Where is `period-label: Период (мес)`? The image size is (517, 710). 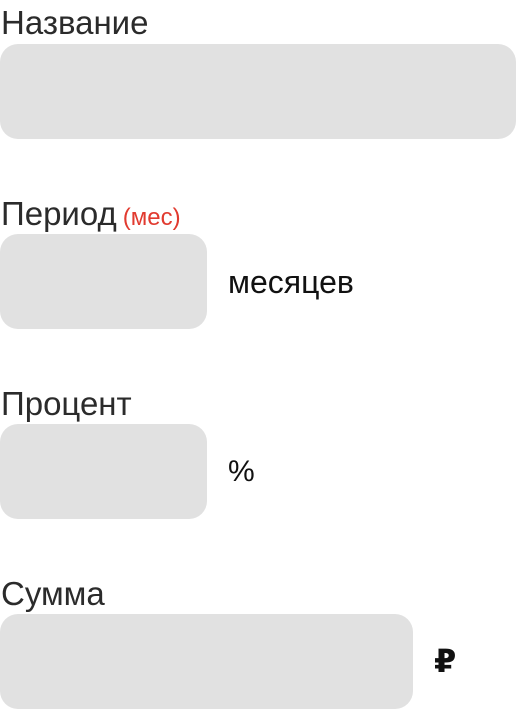 period-label: Период (мес) is located at coordinates (91, 213).